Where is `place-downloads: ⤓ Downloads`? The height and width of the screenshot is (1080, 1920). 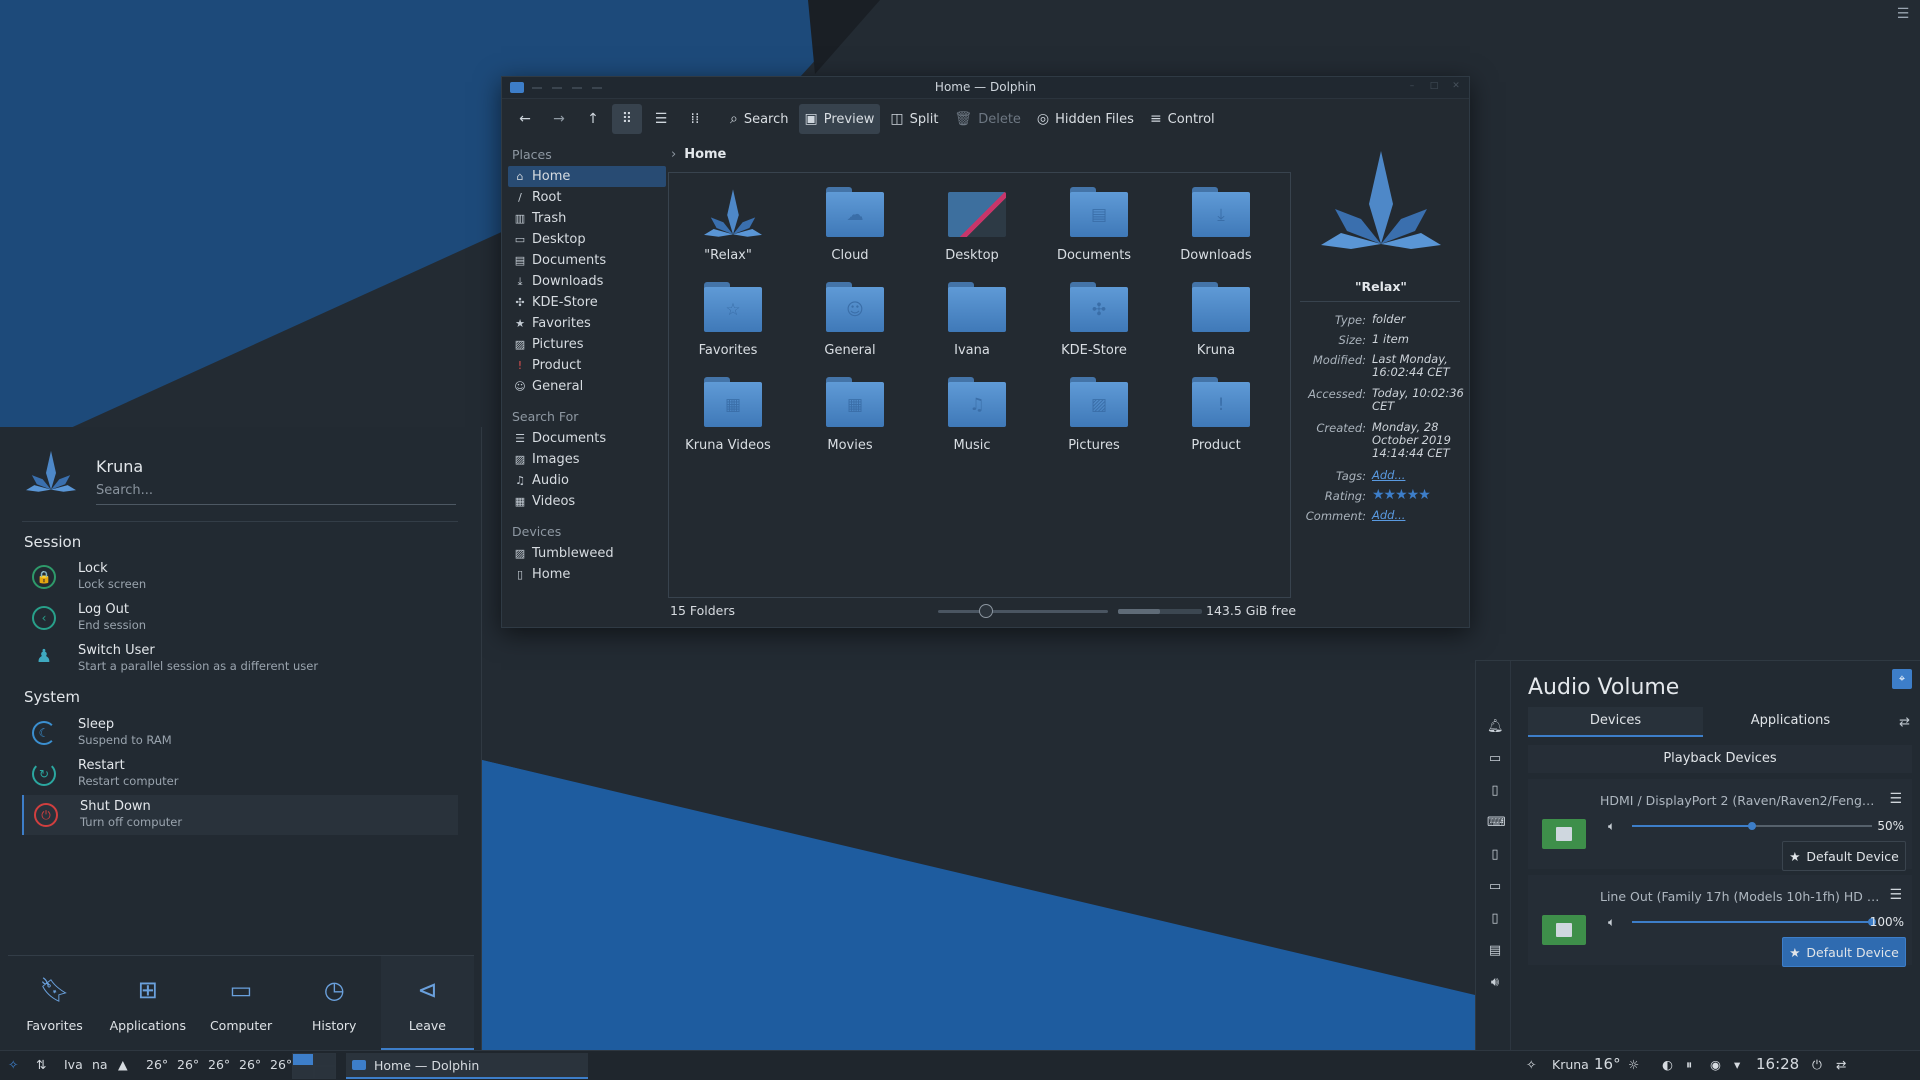
place-downloads: ⤓ Downloads is located at coordinates (587, 281).